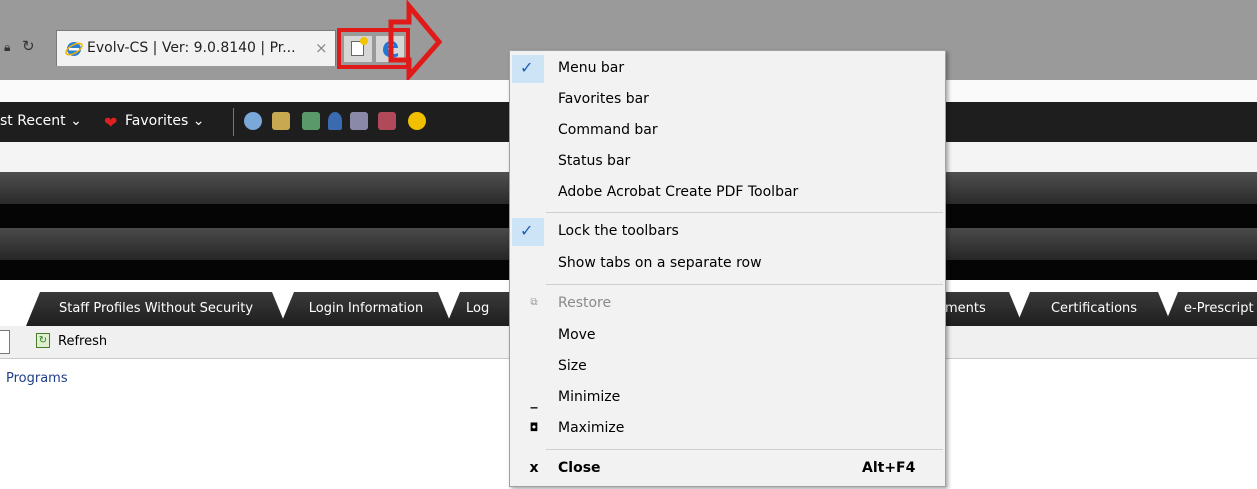 The width and height of the screenshot is (1257, 489). I want to click on menu-item-menu-bar: ✓ Menu bar, so click(727, 69).